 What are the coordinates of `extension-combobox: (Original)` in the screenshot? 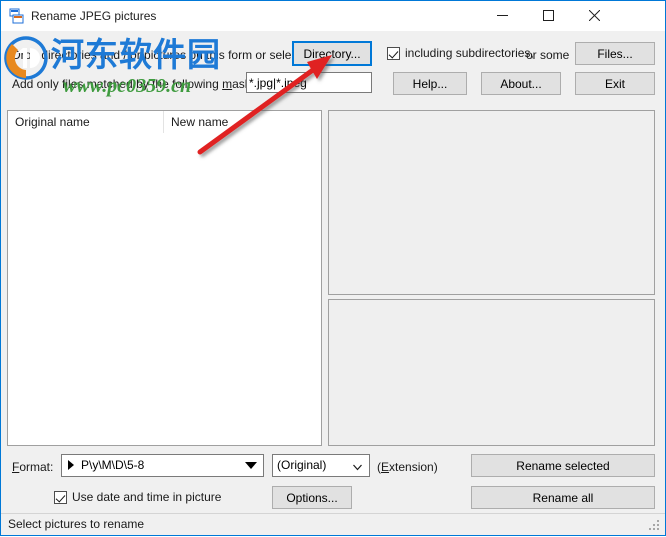 It's located at (321, 465).